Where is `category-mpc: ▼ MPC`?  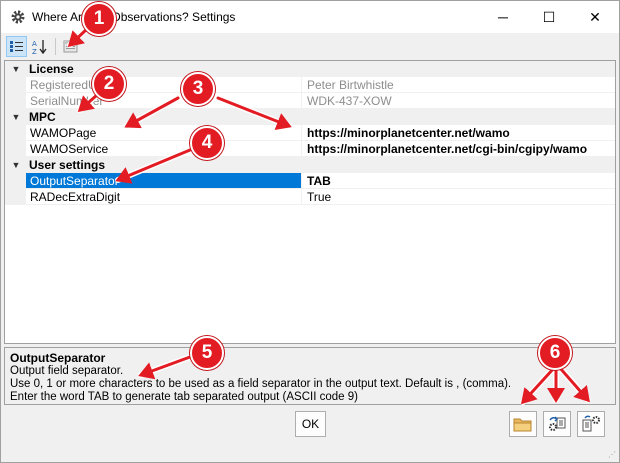 category-mpc: ▼ MPC is located at coordinates (310, 117).